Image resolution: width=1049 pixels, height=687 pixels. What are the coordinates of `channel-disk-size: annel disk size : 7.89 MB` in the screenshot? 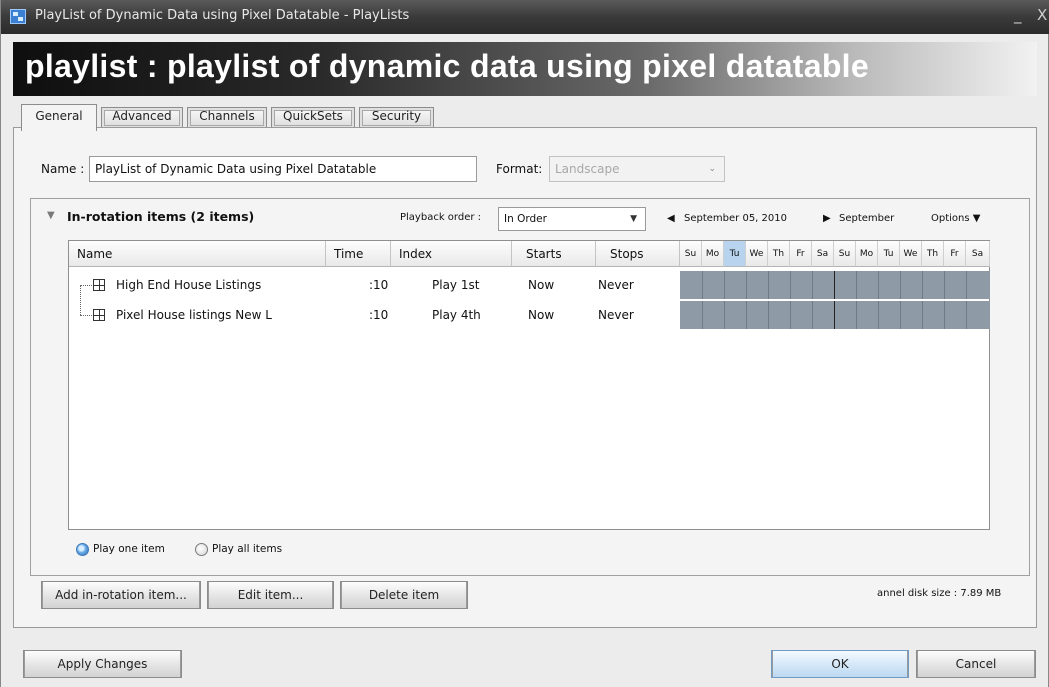 It's located at (939, 593).